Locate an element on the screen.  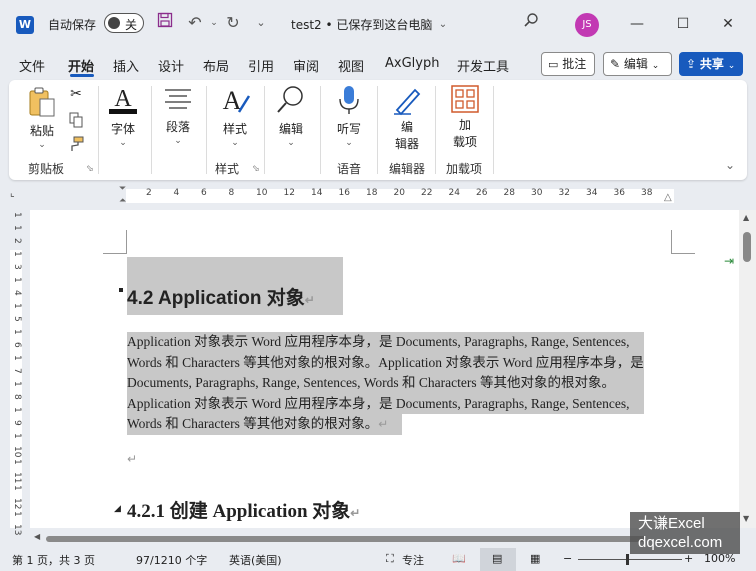
tab-file: 文件 is located at coordinates (32, 65).